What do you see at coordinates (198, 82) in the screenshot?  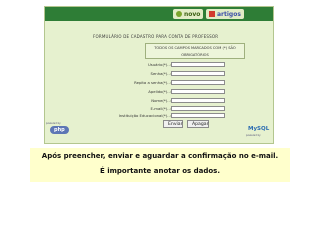 I see `repita-senha-input` at bounding box center [198, 82].